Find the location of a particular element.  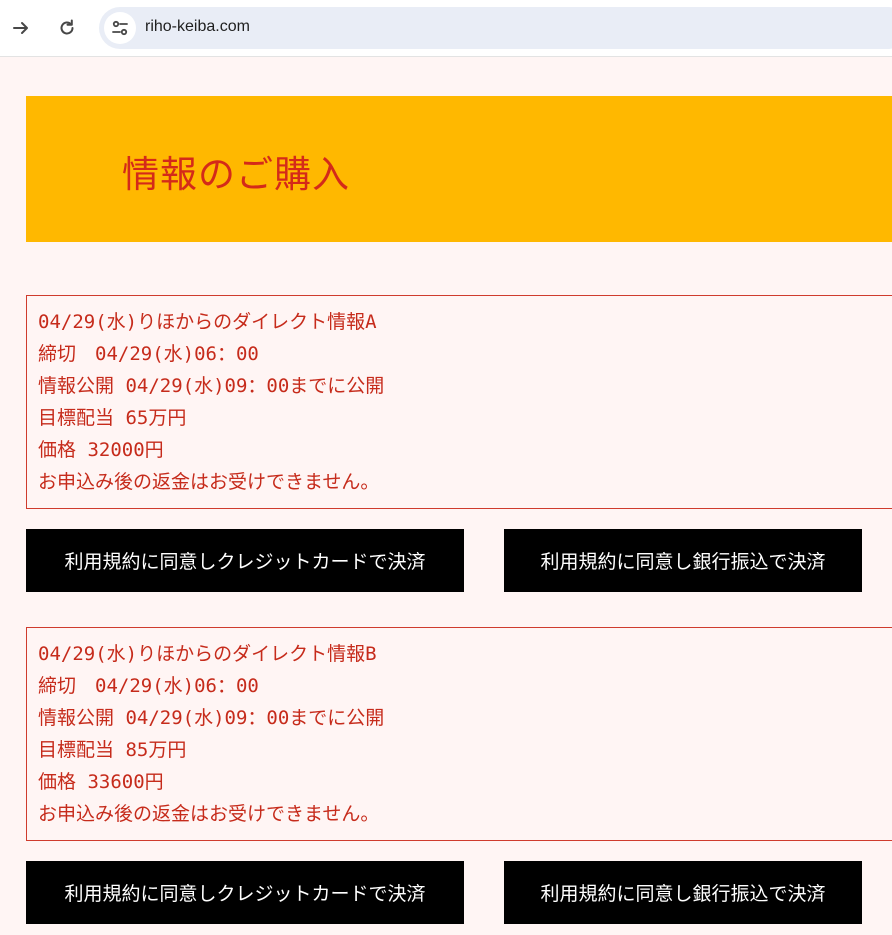

product-price: 価格 32000円 is located at coordinates (101, 450).